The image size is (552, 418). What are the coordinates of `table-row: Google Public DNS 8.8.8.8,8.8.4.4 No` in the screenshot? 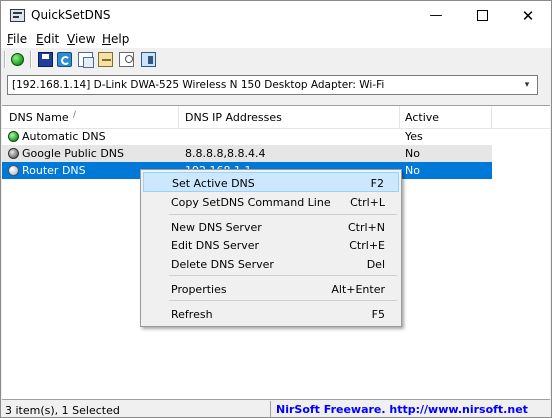 It's located at (247, 153).